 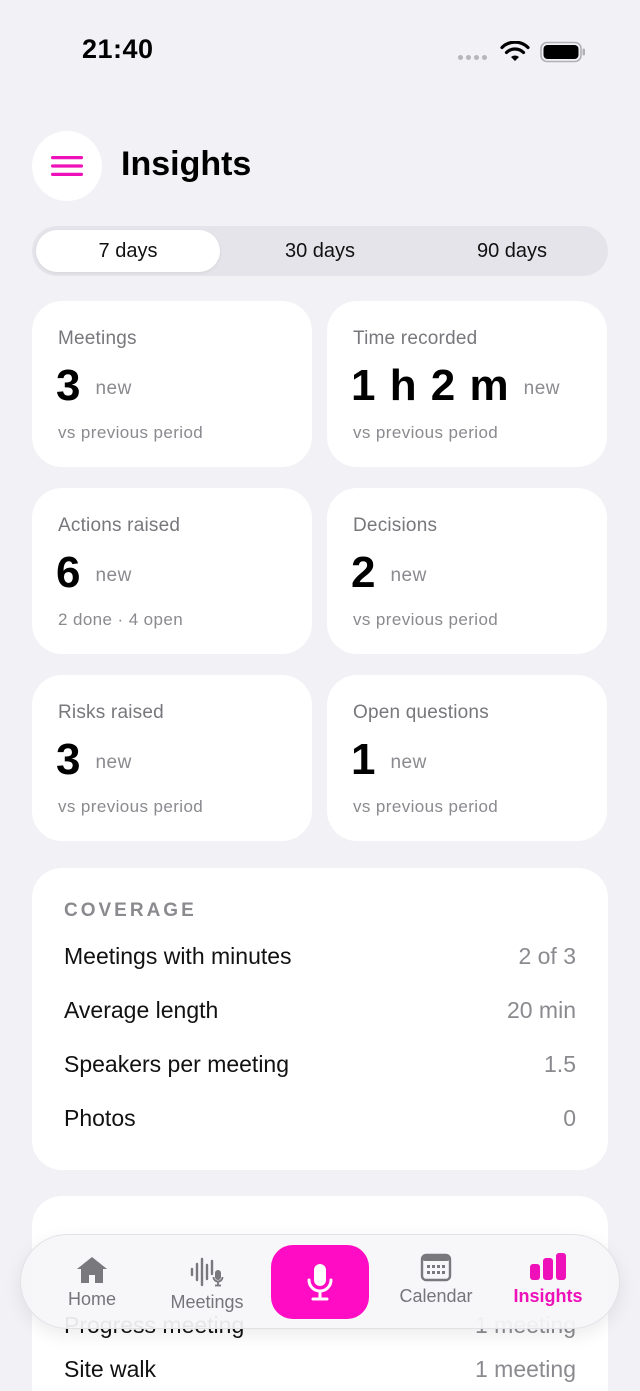 What do you see at coordinates (118, 49) in the screenshot?
I see `status-time: 21:40` at bounding box center [118, 49].